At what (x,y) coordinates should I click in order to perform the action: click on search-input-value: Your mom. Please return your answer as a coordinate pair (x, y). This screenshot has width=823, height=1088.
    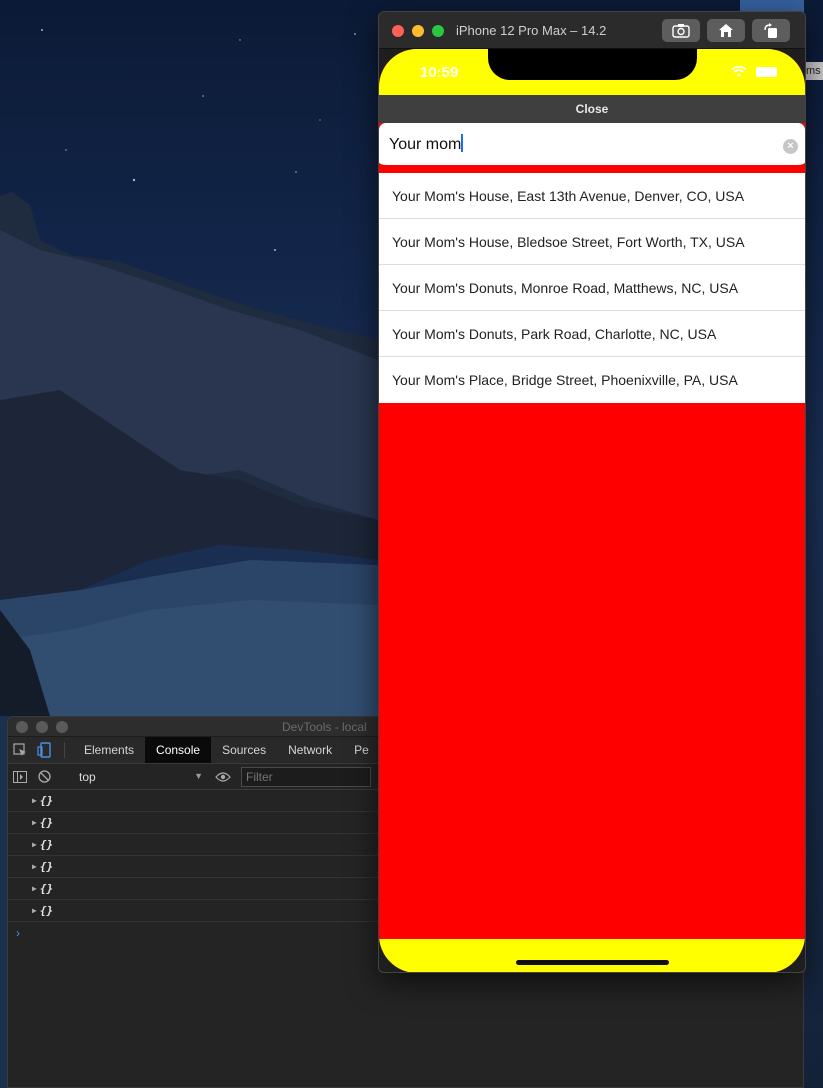
    Looking at the image, I should click on (425, 144).